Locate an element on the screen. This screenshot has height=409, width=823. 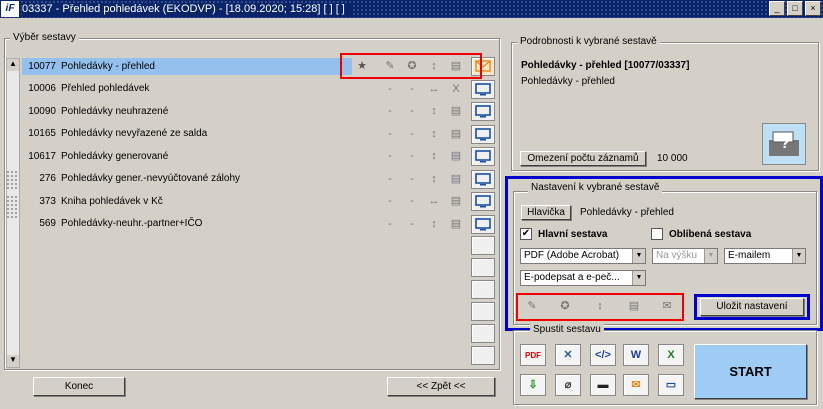
list-item: 10617 Pohledávky generované - - ↕ ▤ is located at coordinates (259, 156).